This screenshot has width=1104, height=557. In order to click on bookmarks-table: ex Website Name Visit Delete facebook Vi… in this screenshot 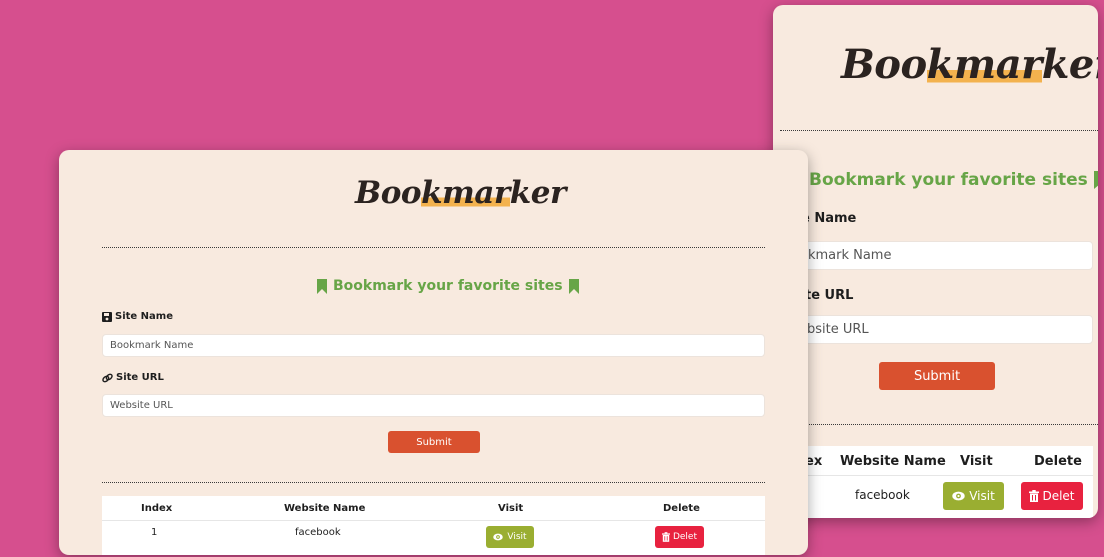, I will do `click(943, 482)`.